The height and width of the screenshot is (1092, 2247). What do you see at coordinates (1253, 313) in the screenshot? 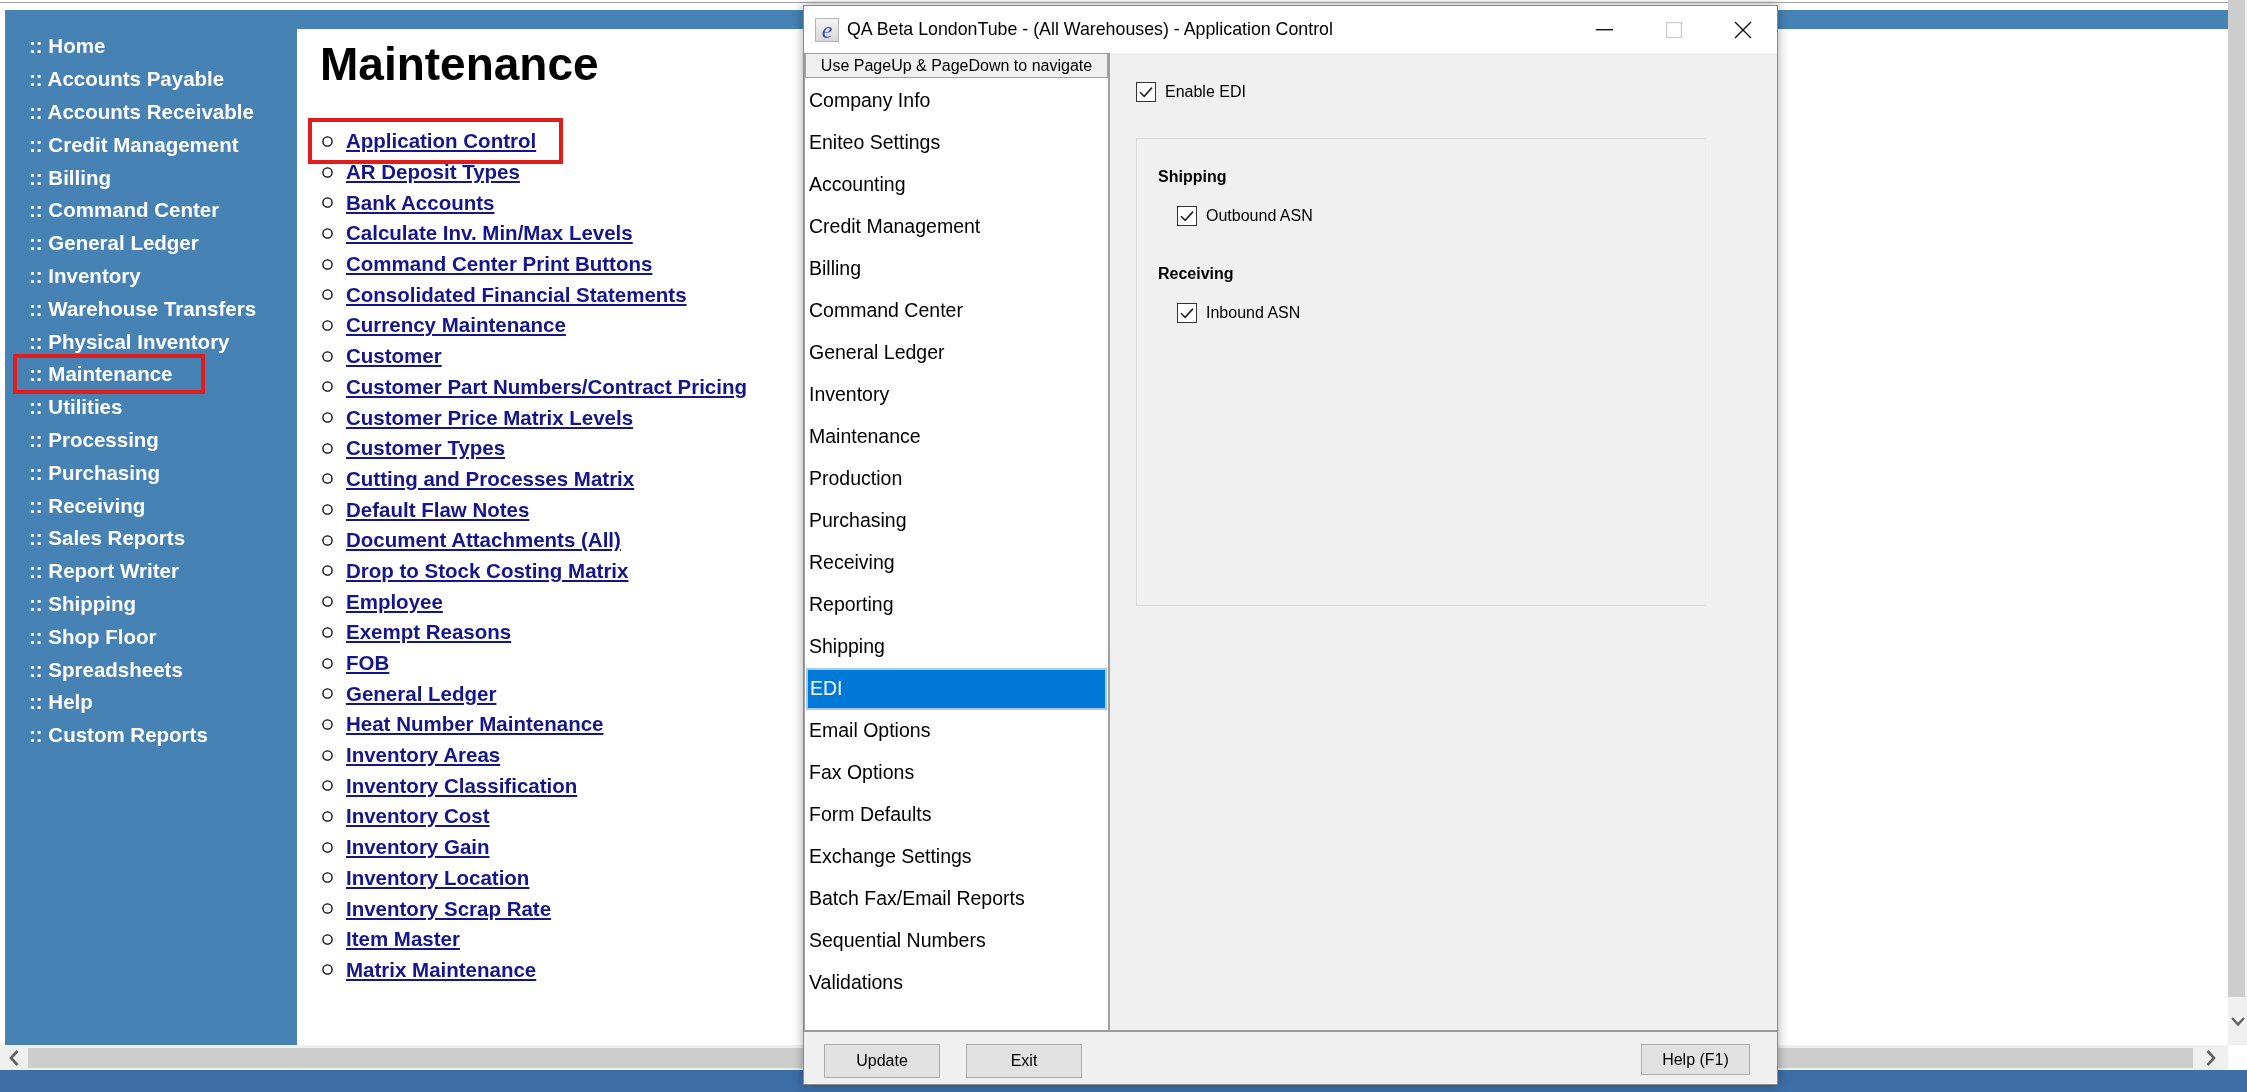
I see `checkbox-label: Inbound ASN` at bounding box center [1253, 313].